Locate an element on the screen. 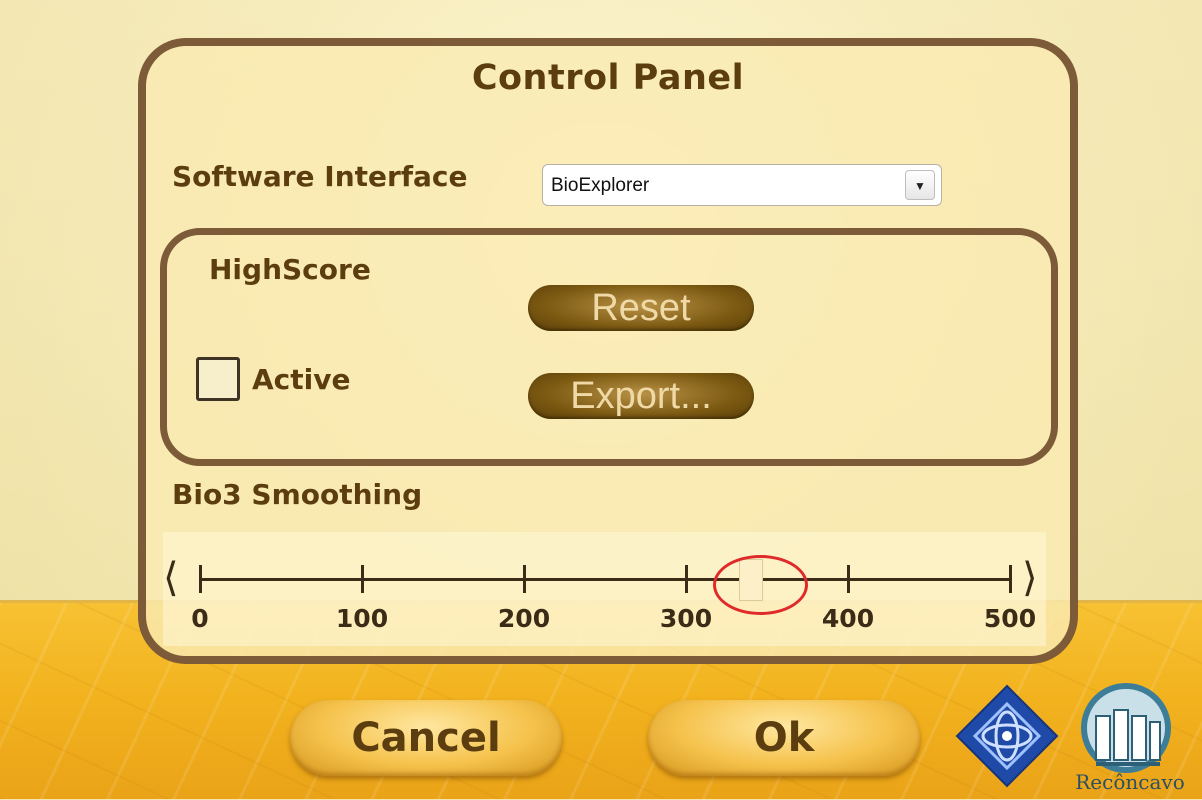 Image resolution: width=1202 pixels, height=800 pixels. svg-text: Recôncavo is located at coordinates (1129, 782).